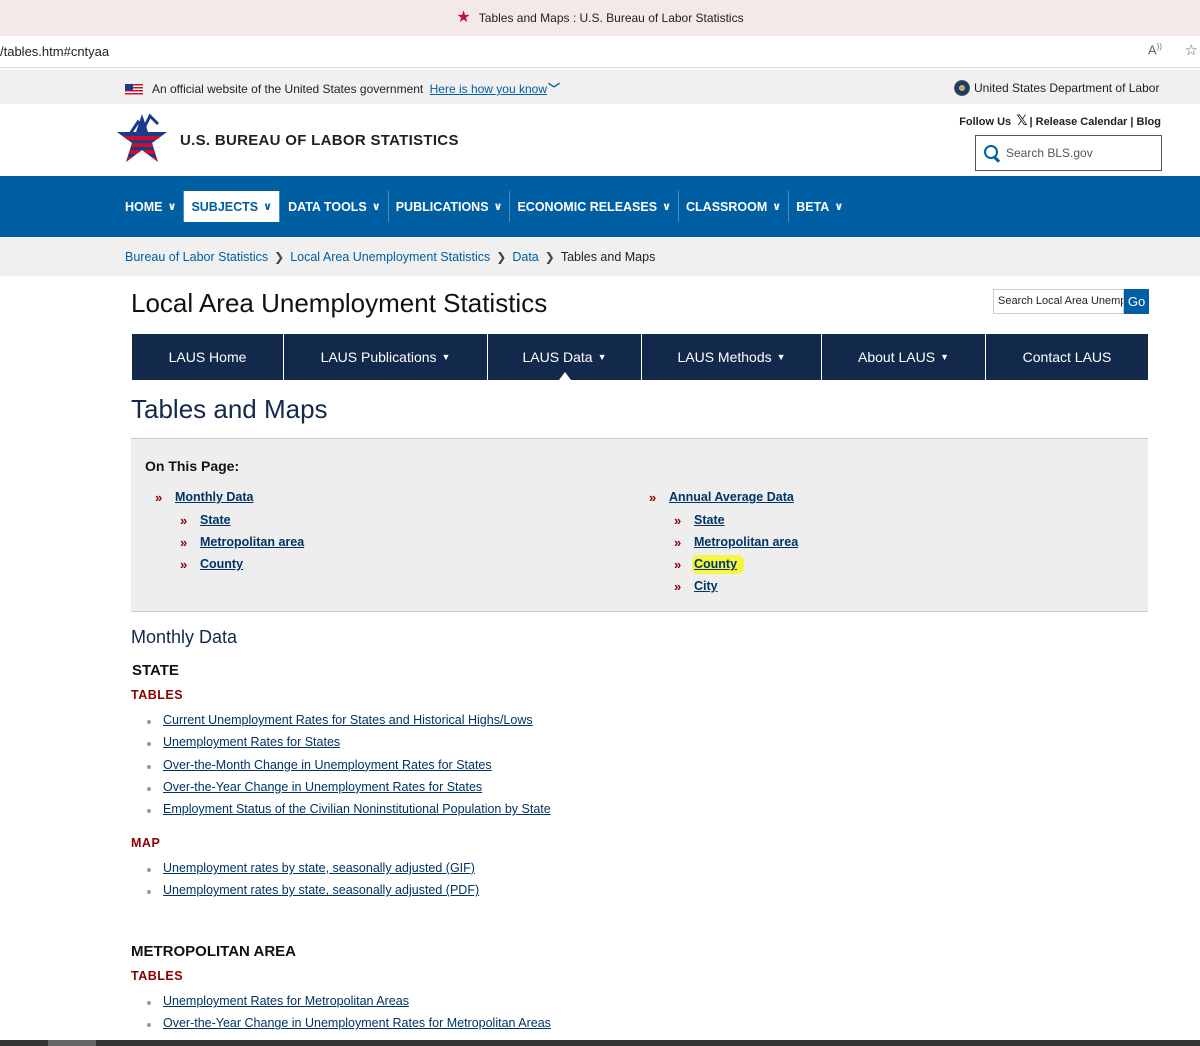  I want to click on chevron-down-icon: ﹀, so click(554, 88).